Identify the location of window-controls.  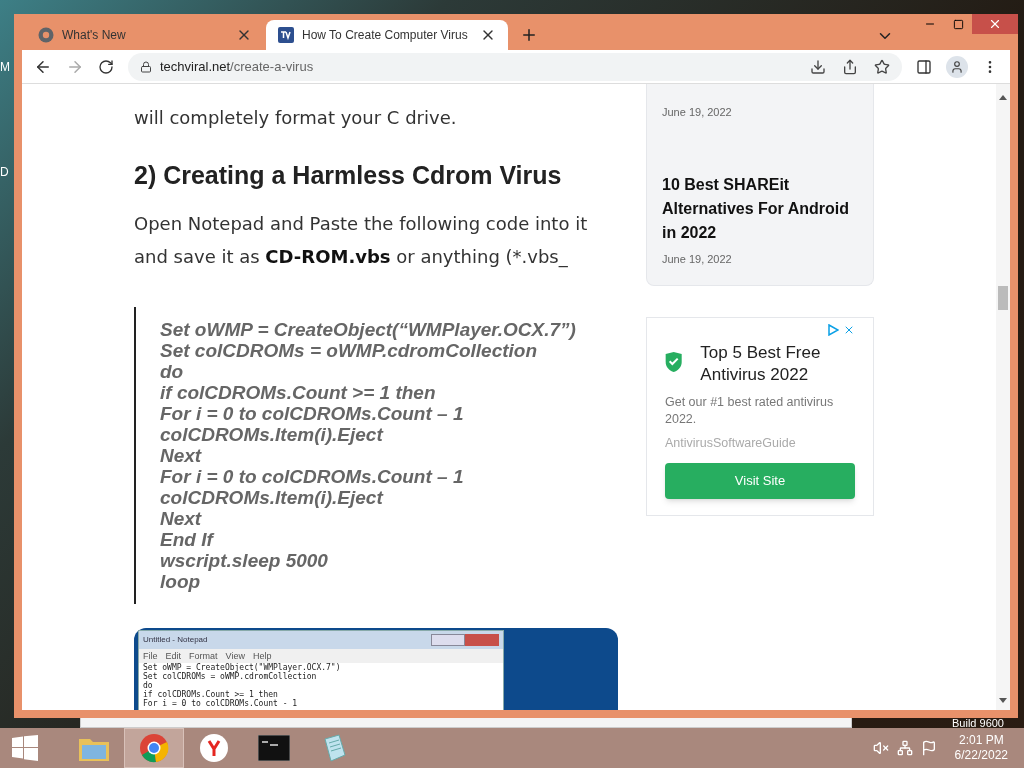
(465, 640).